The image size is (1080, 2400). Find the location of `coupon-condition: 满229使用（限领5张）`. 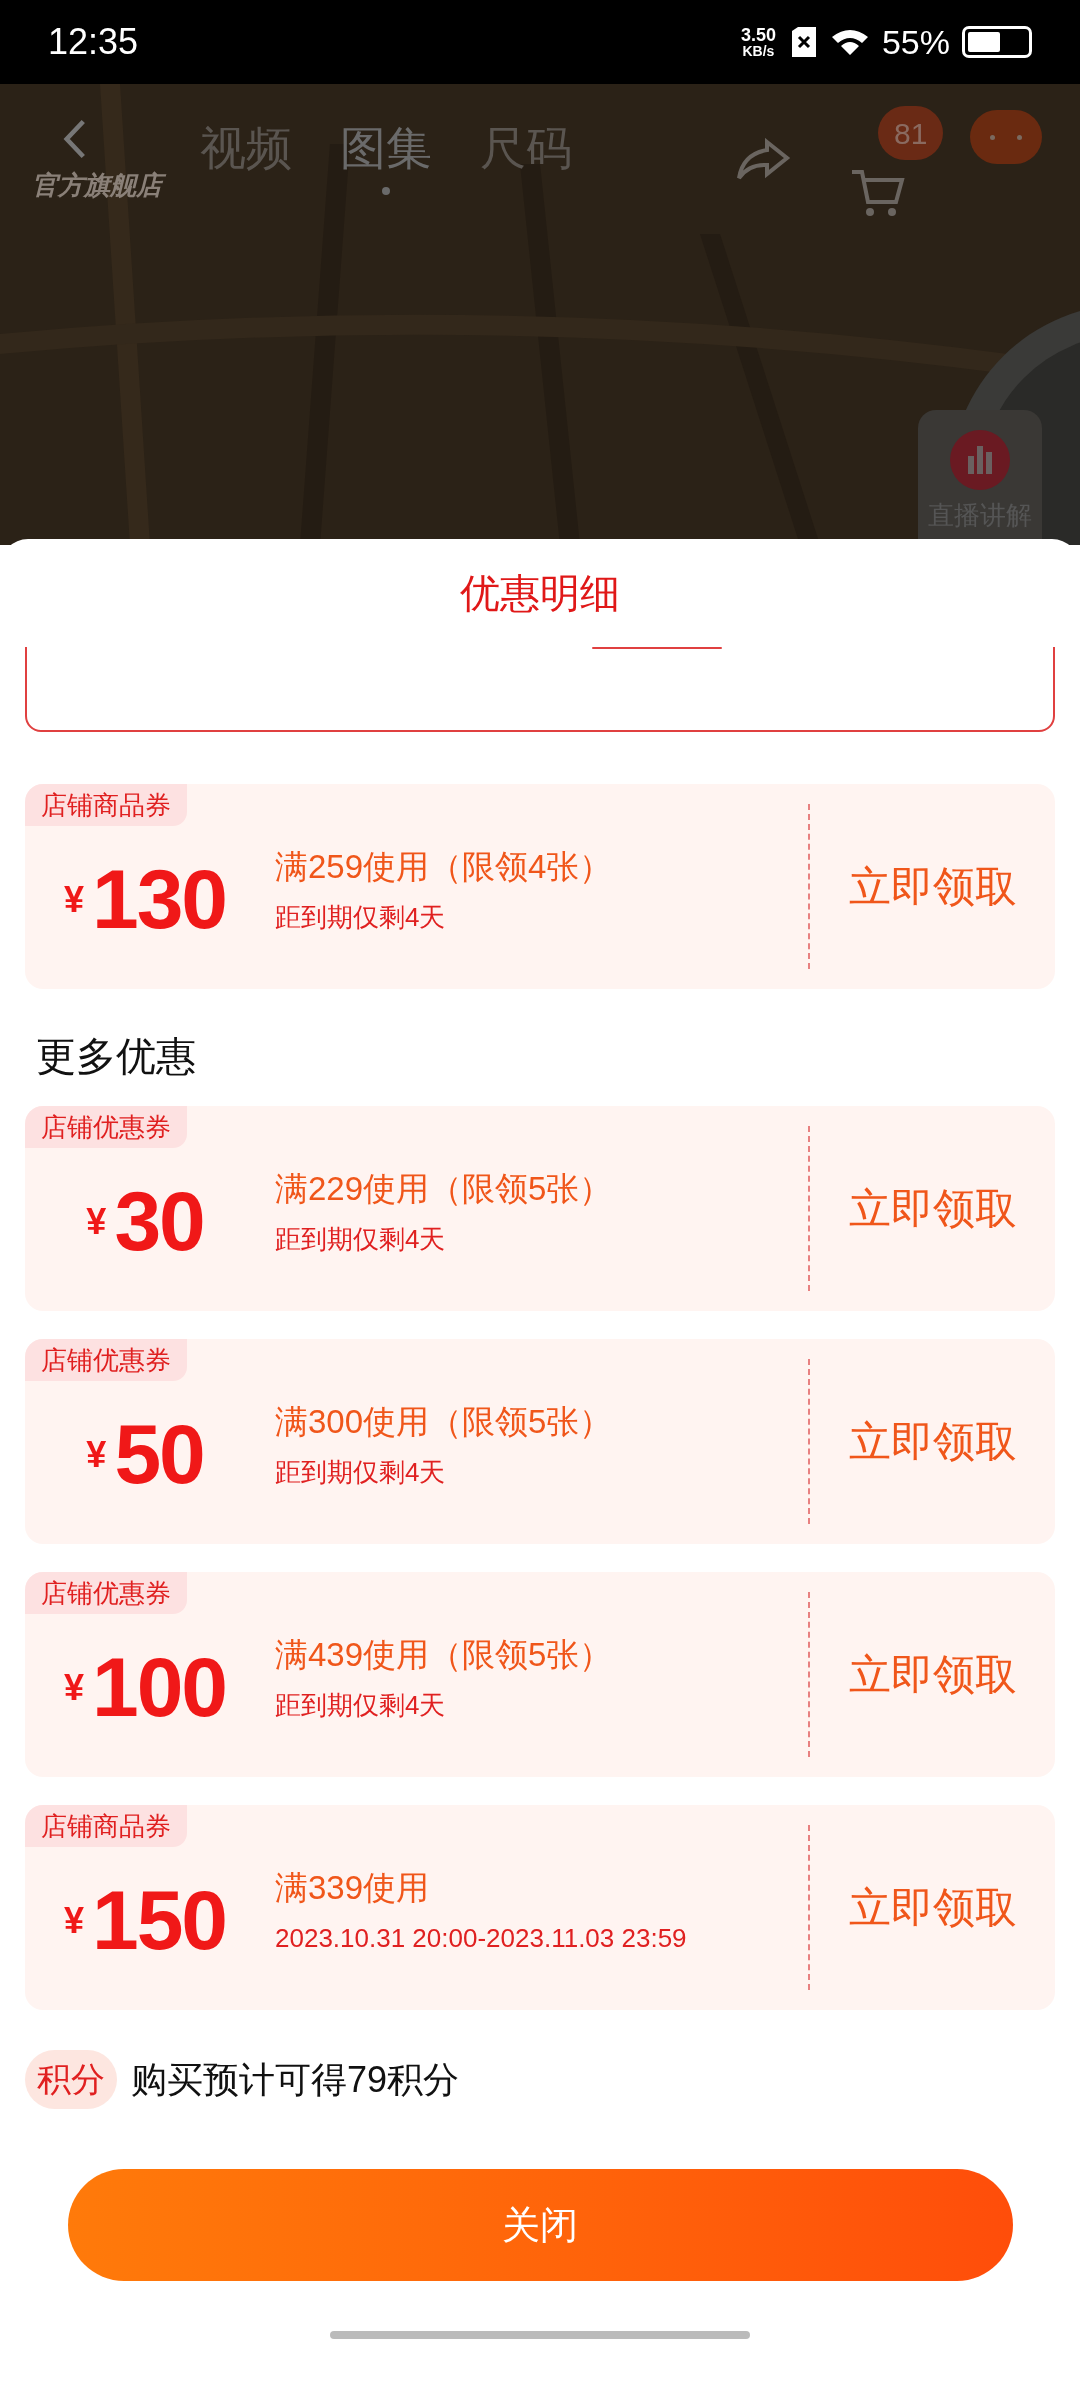

coupon-condition: 满229使用（限领5张） is located at coordinates (444, 1189).